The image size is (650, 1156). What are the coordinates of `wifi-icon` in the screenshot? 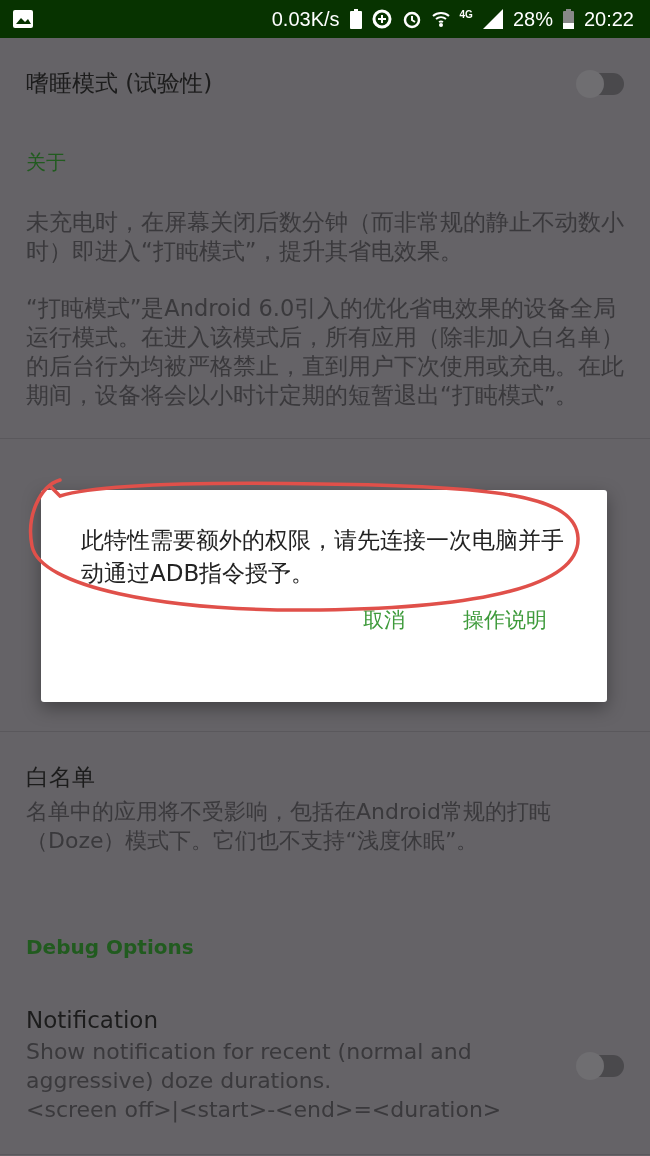 It's located at (440, 19).